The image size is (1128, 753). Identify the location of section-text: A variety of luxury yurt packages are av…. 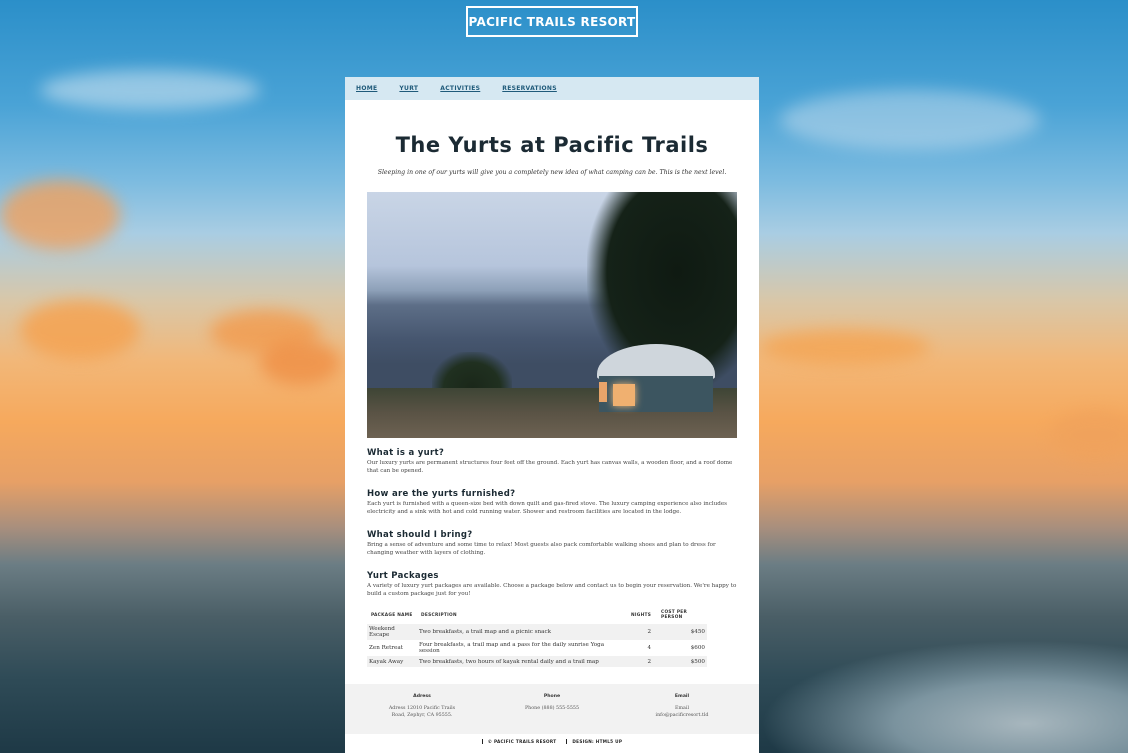
(552, 590).